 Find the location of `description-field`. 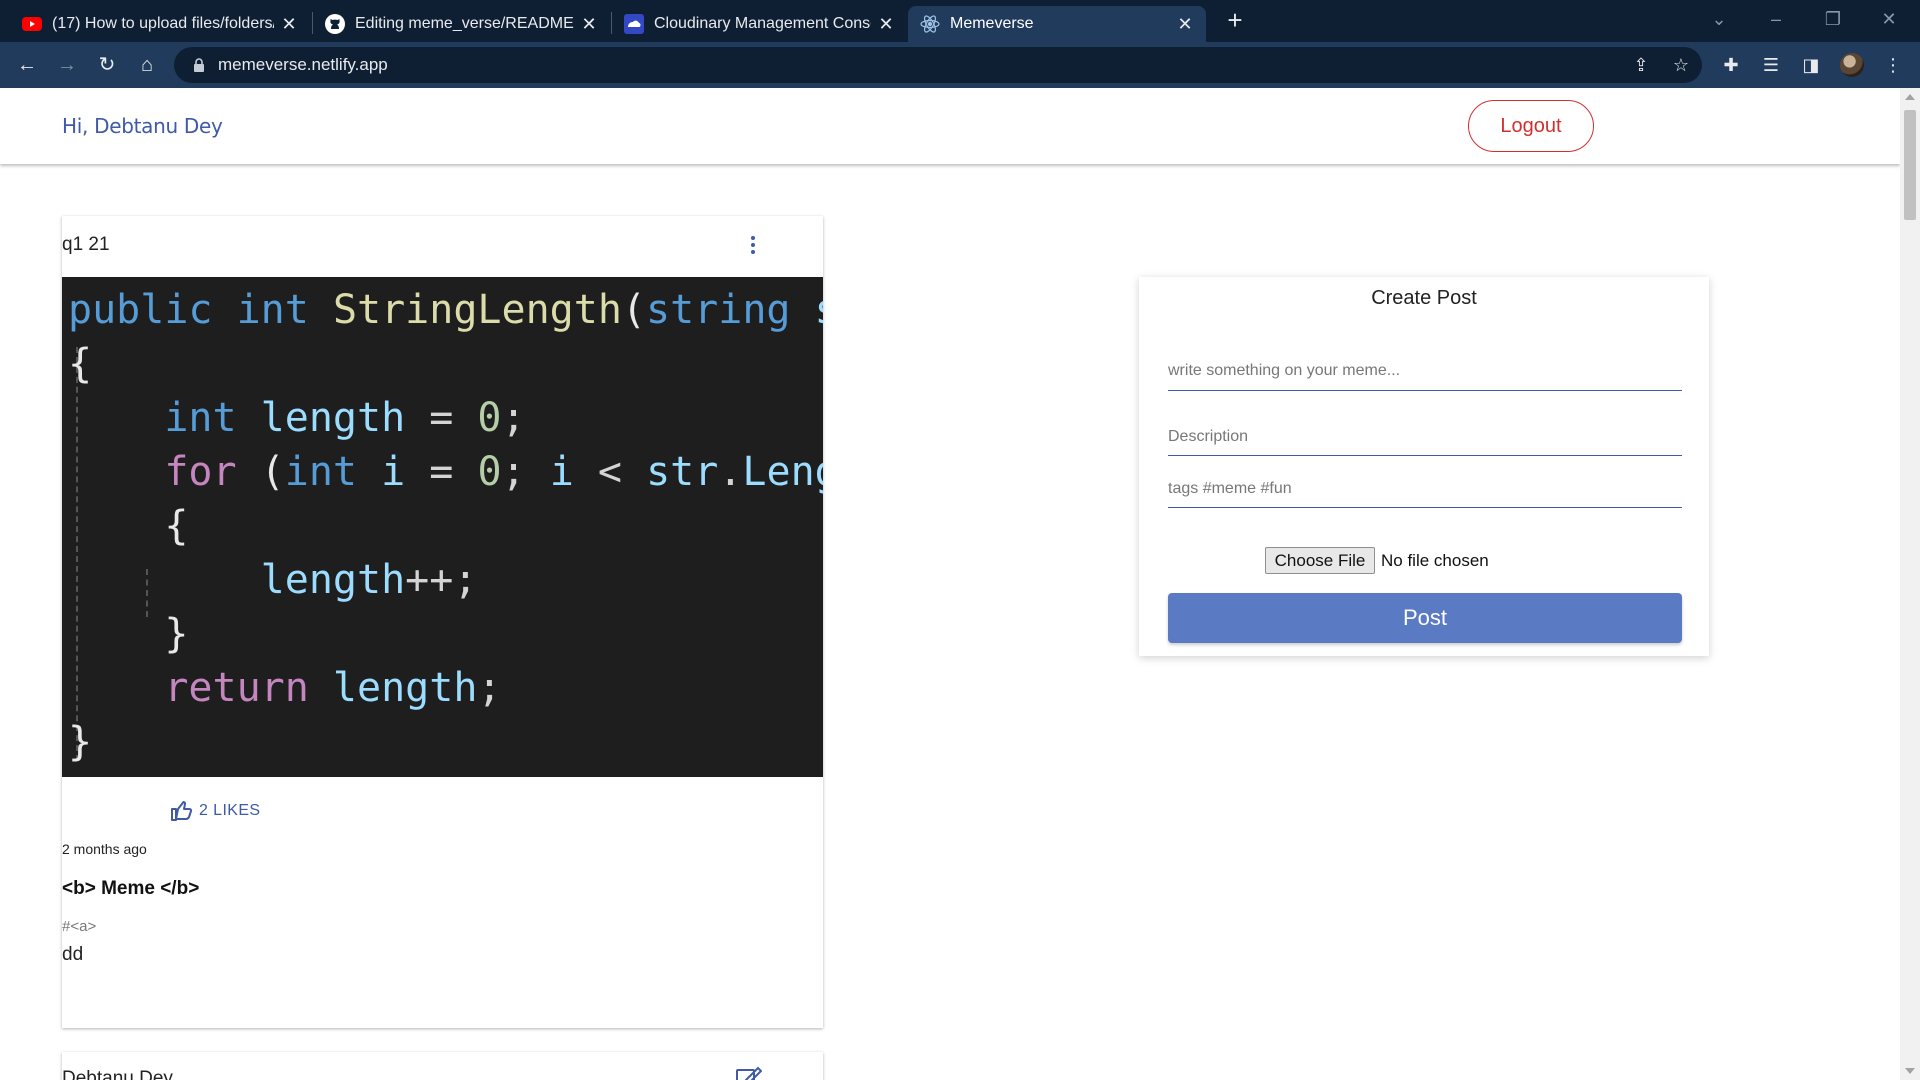

description-field is located at coordinates (1425, 437).